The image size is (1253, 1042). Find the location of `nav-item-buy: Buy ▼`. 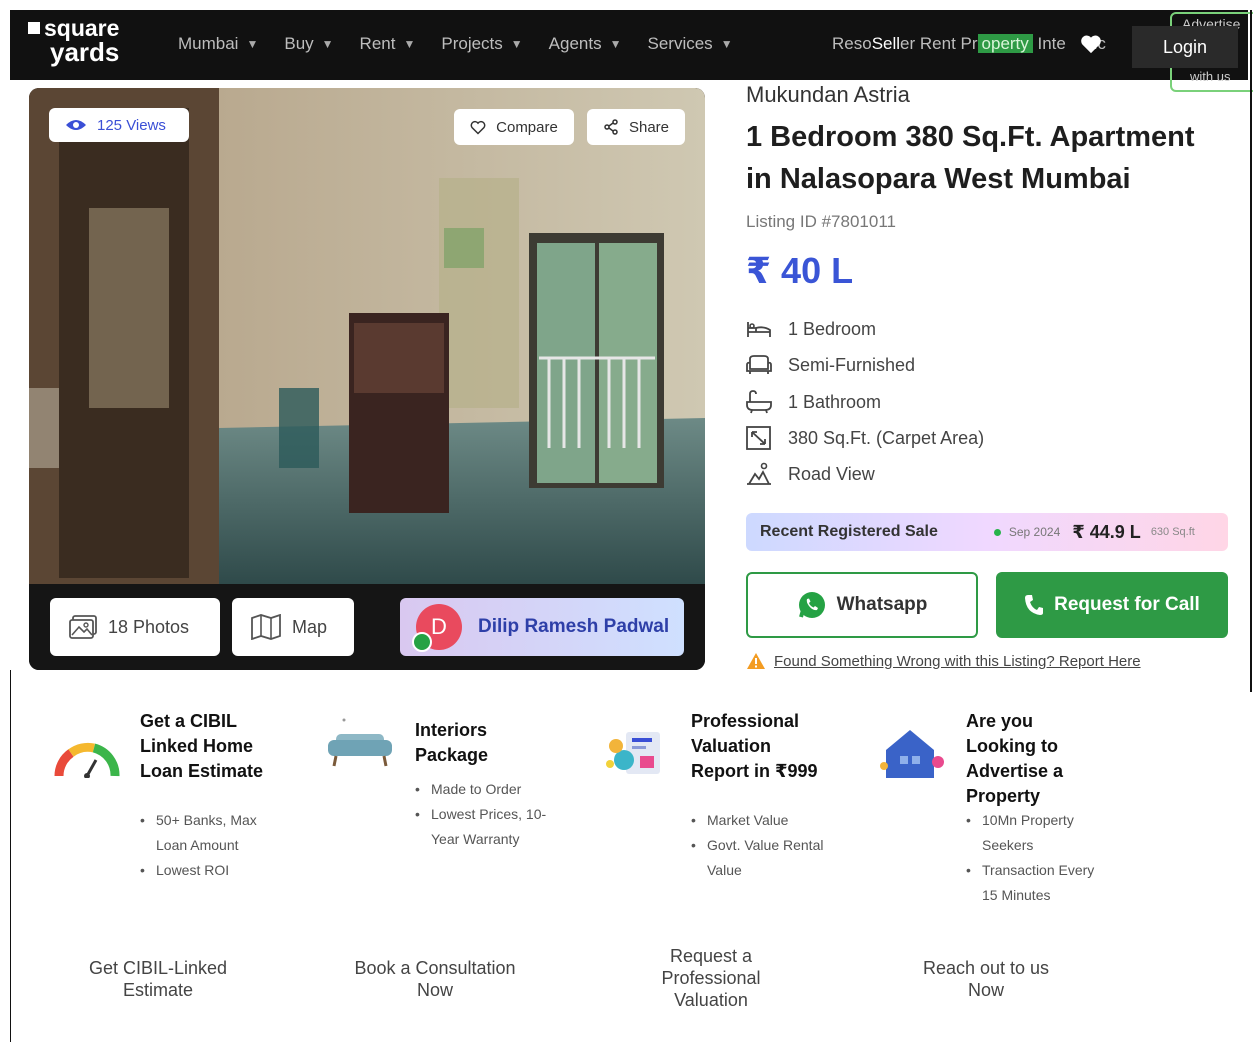

nav-item-buy: Buy ▼ is located at coordinates (308, 44).